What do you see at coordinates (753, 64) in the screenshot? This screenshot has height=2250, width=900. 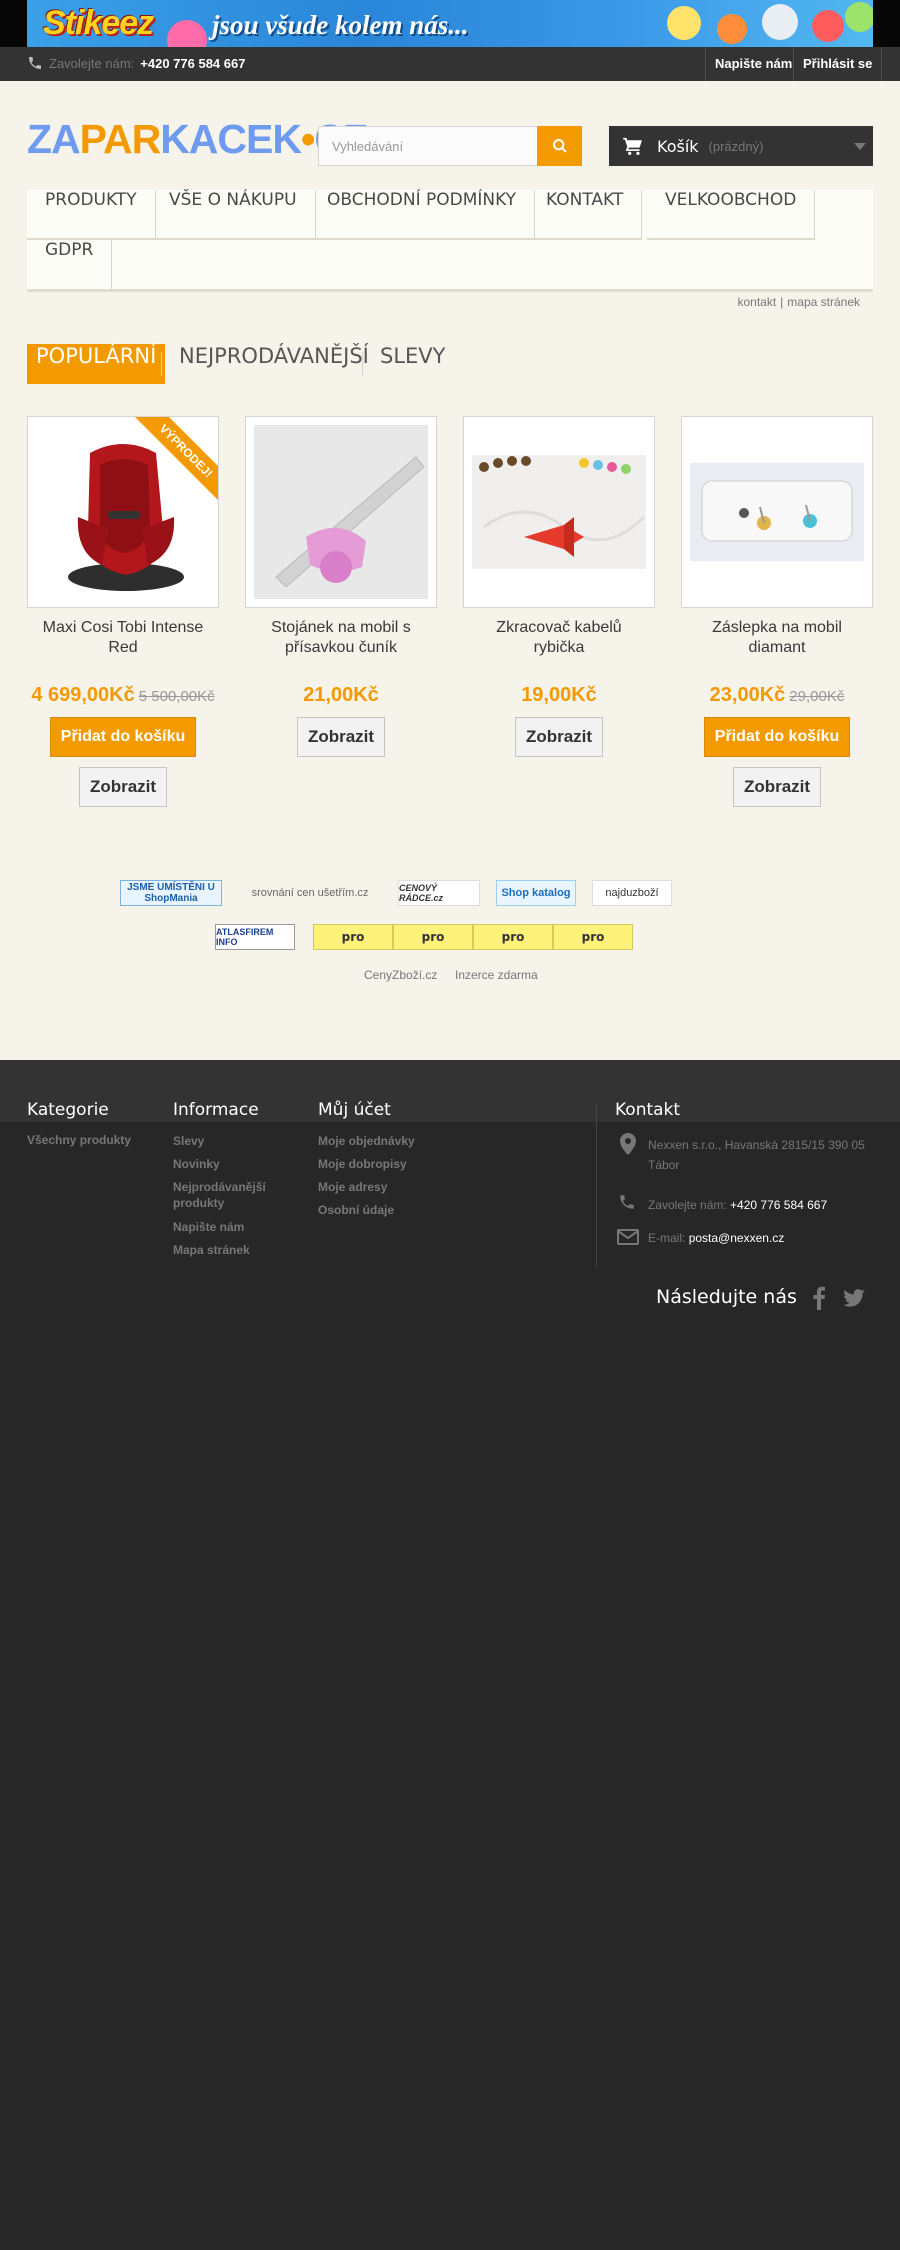 I see `contact-us-link: Napište nám` at bounding box center [753, 64].